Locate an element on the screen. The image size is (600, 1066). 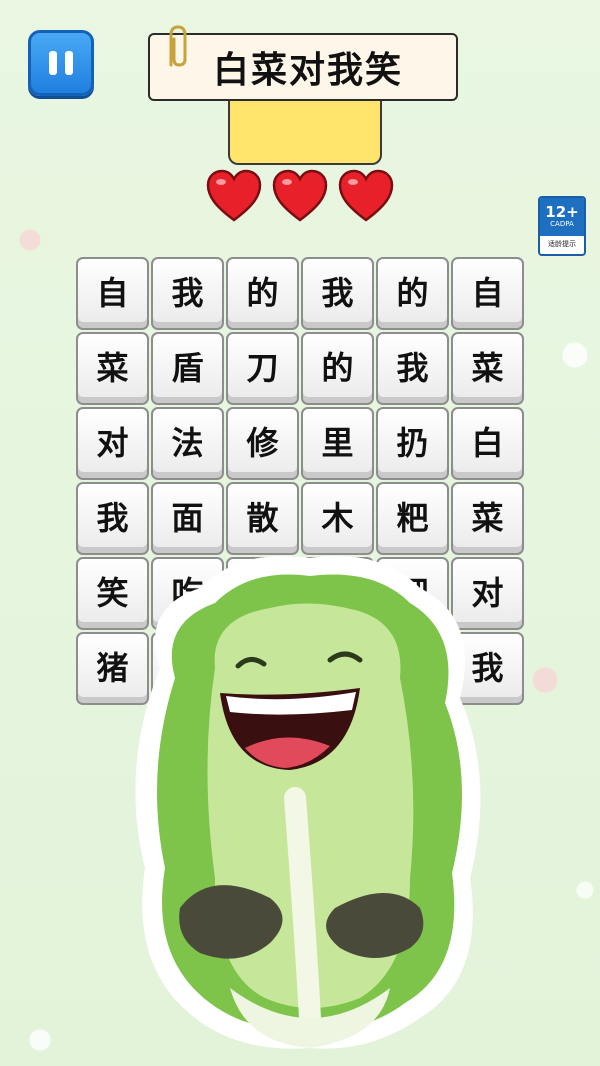
char-tile: 面 is located at coordinates (187, 518).